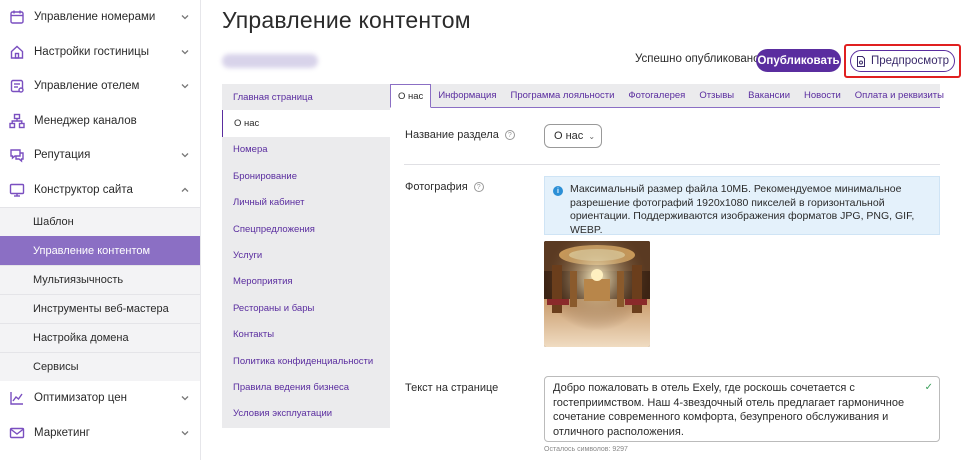  What do you see at coordinates (80, 398) in the screenshot?
I see `sidebar-item-label: Оптимизатор цен` at bounding box center [80, 398].